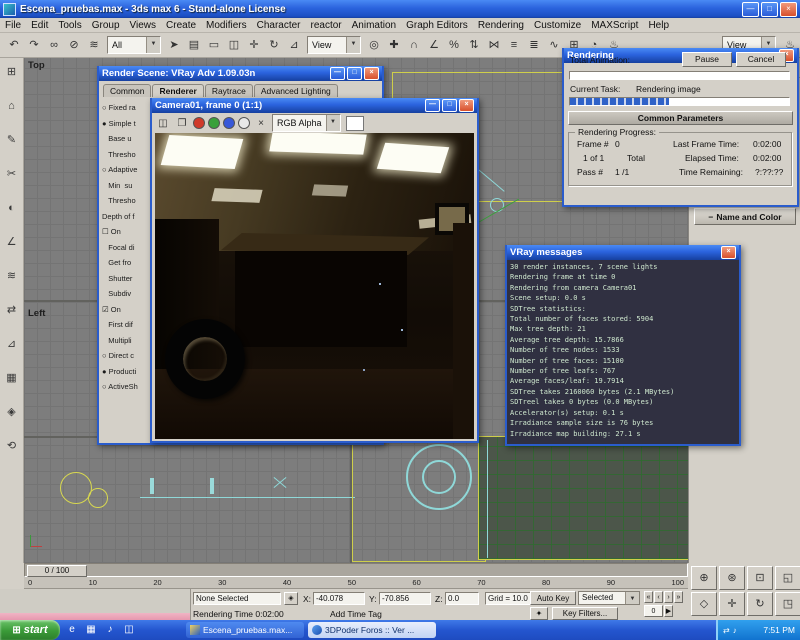 This screenshot has width=800, height=640. What do you see at coordinates (374, 25) in the screenshot?
I see `menu-item: Animation` at bounding box center [374, 25].